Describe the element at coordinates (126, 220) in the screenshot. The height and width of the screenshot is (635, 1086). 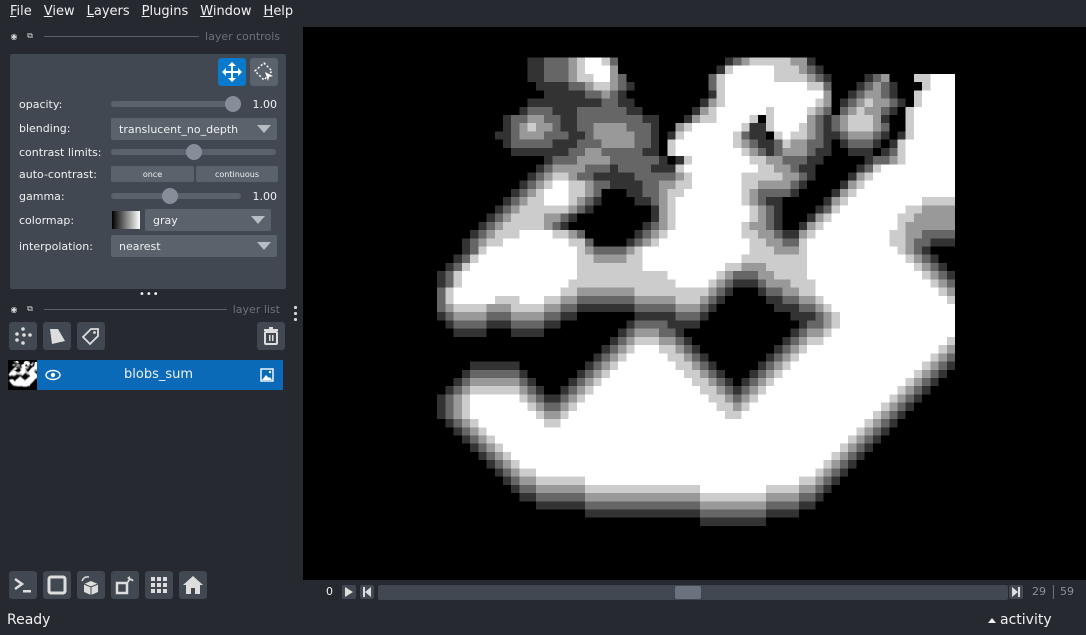
I see `colormap-preview` at that location.